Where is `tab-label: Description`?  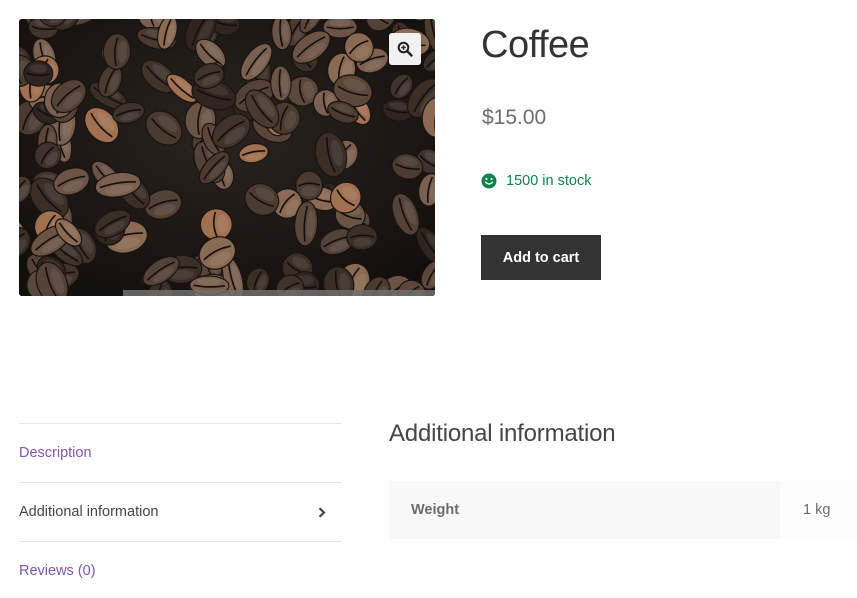
tab-label: Description is located at coordinates (55, 453).